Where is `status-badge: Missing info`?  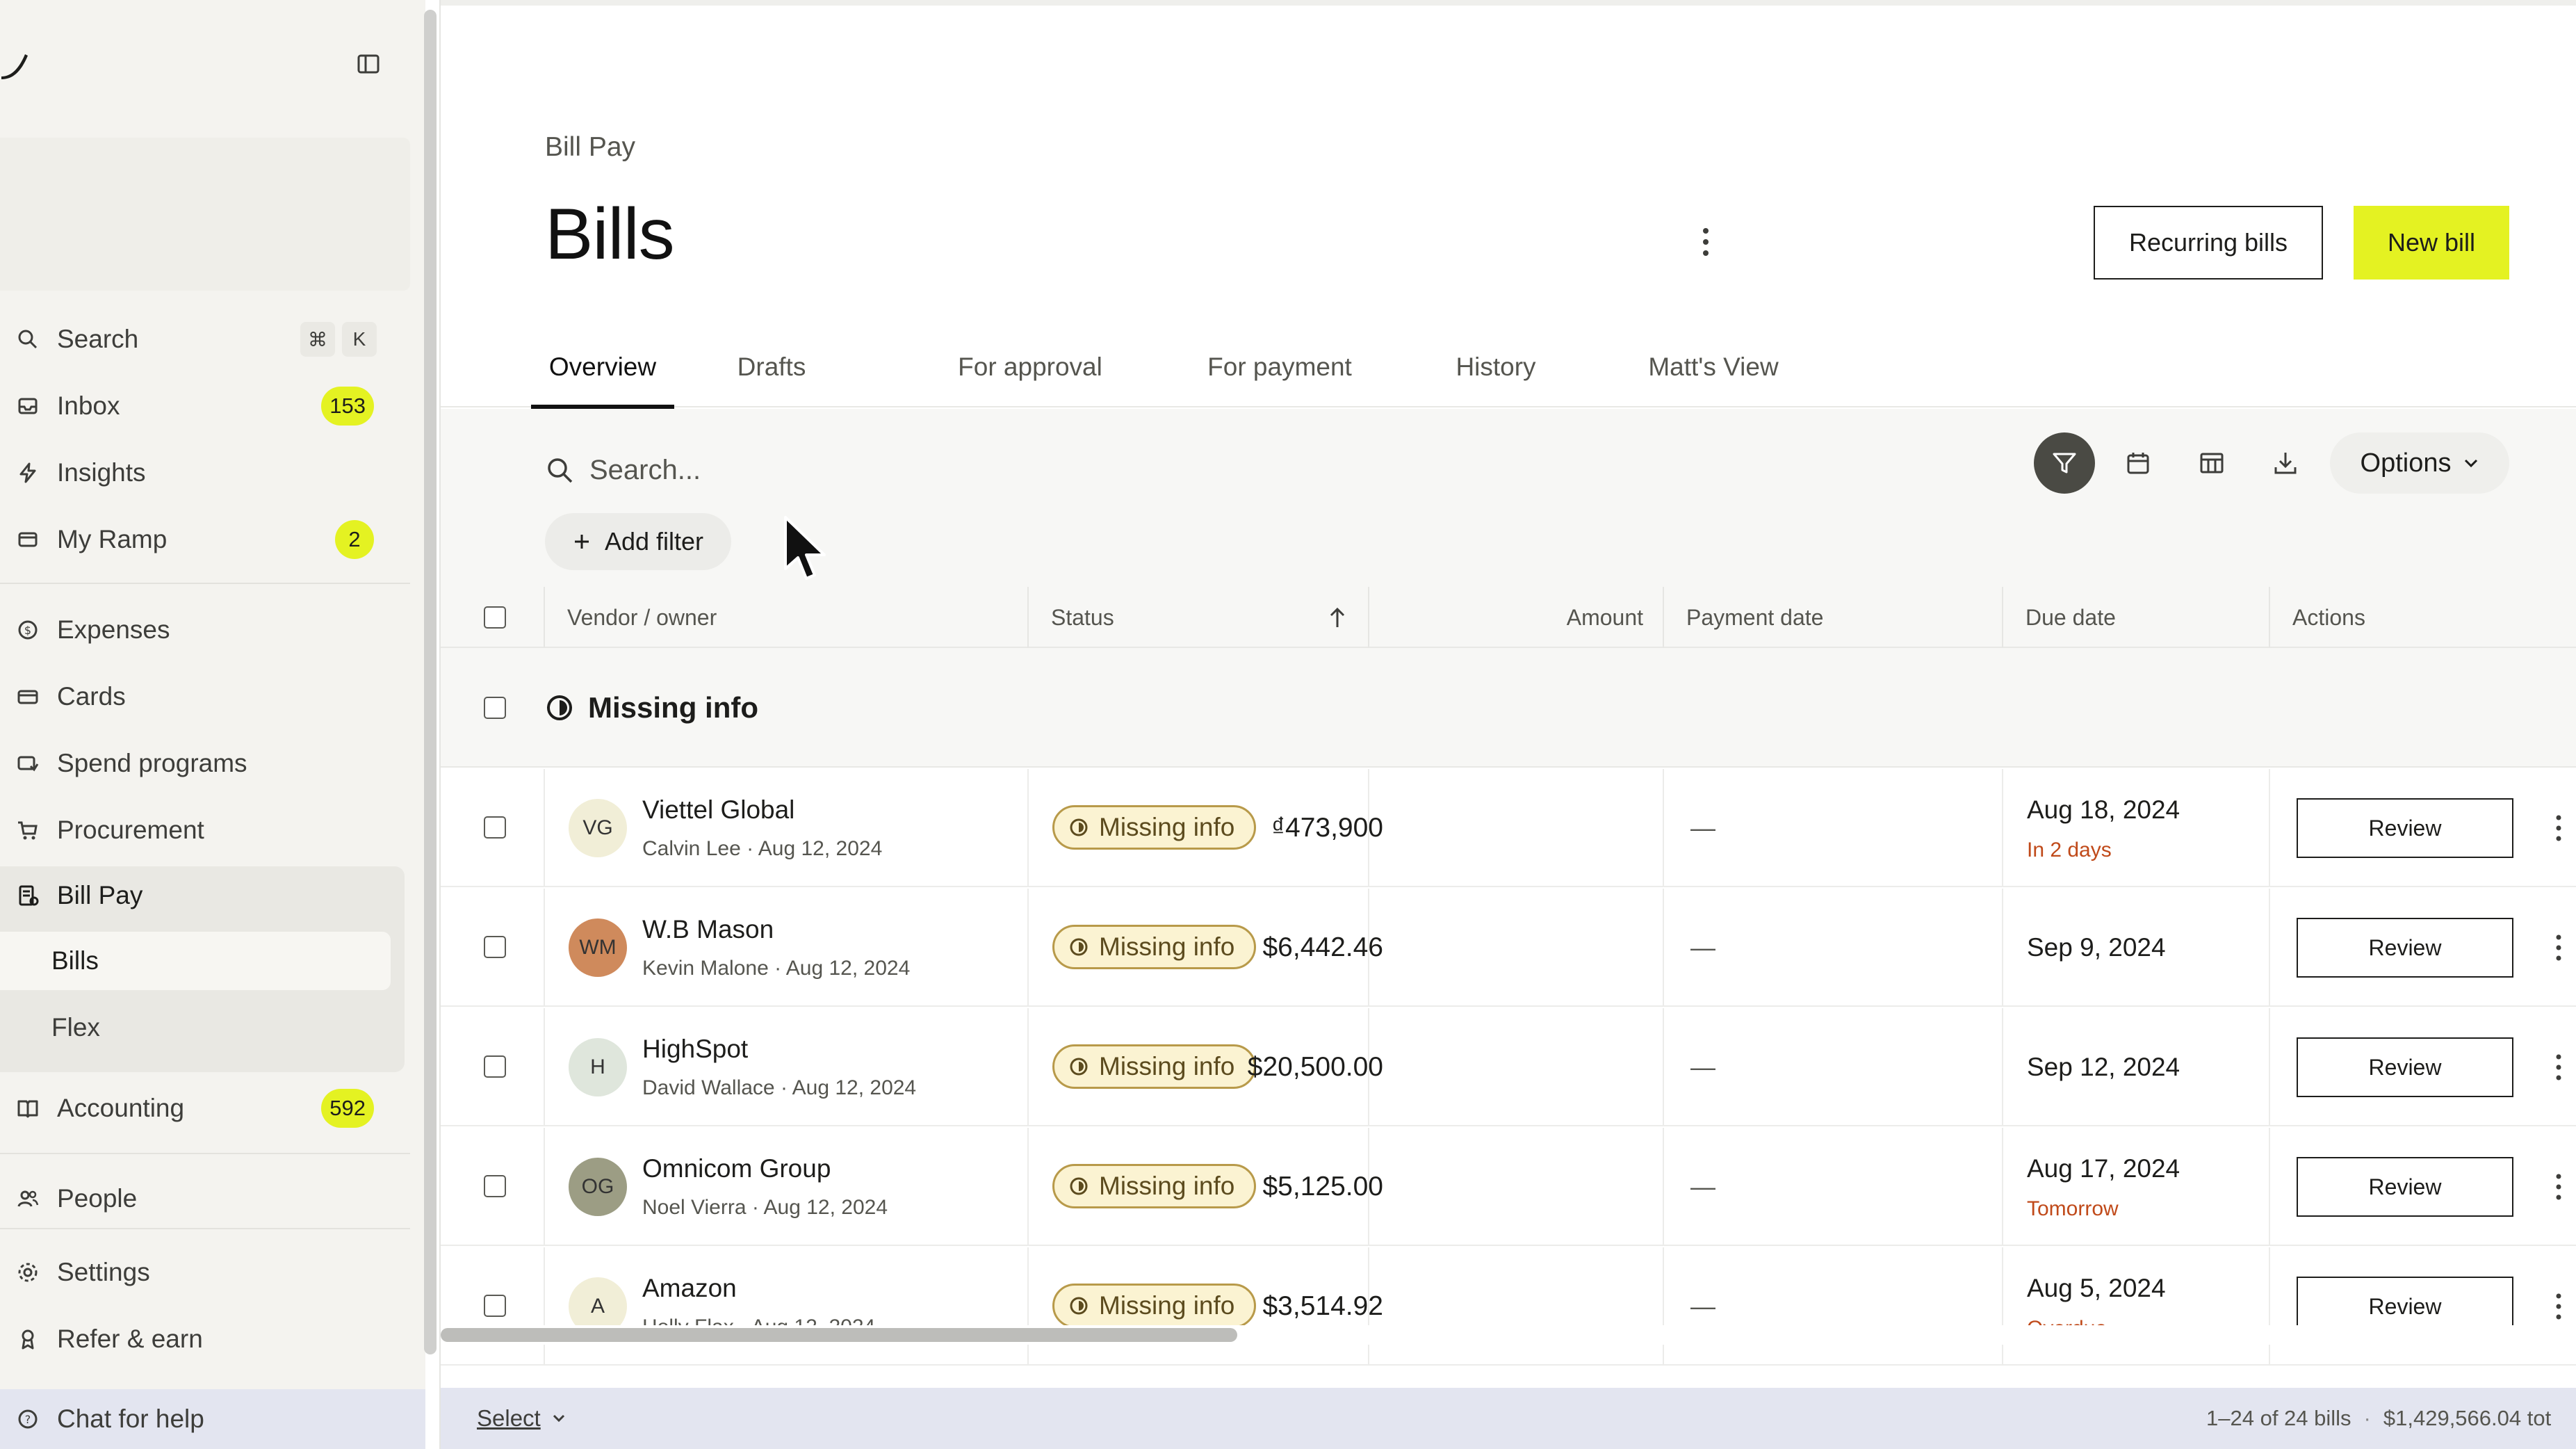 status-badge: Missing info is located at coordinates (1154, 827).